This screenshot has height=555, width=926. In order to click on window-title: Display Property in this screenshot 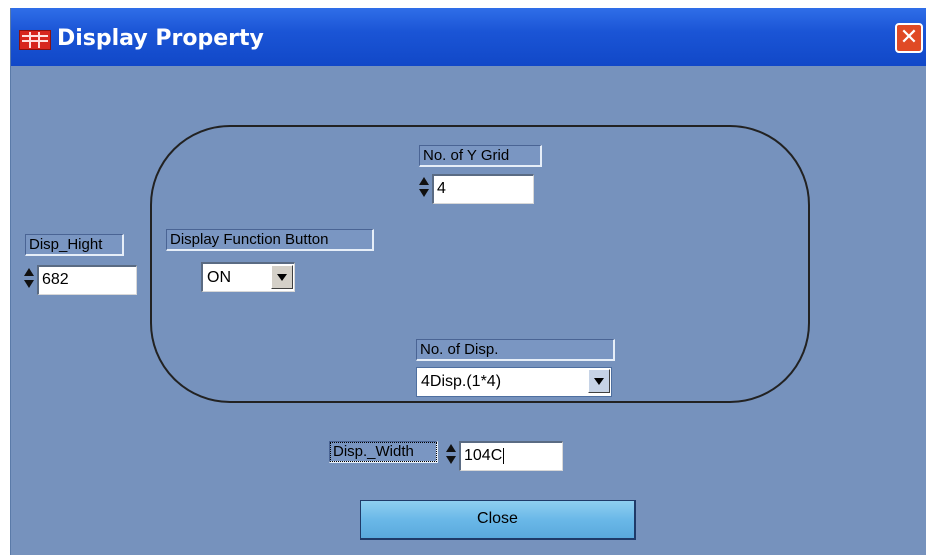, I will do `click(160, 38)`.